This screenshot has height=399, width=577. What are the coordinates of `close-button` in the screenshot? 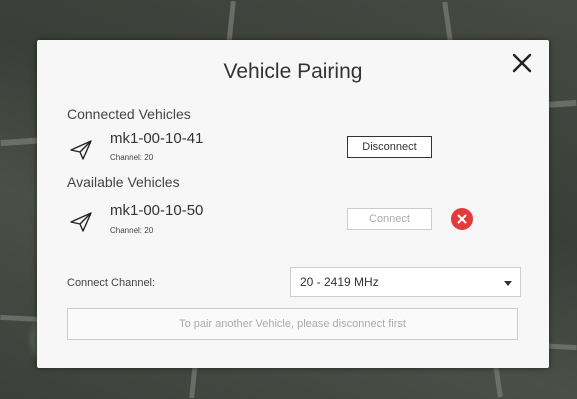 It's located at (522, 63).